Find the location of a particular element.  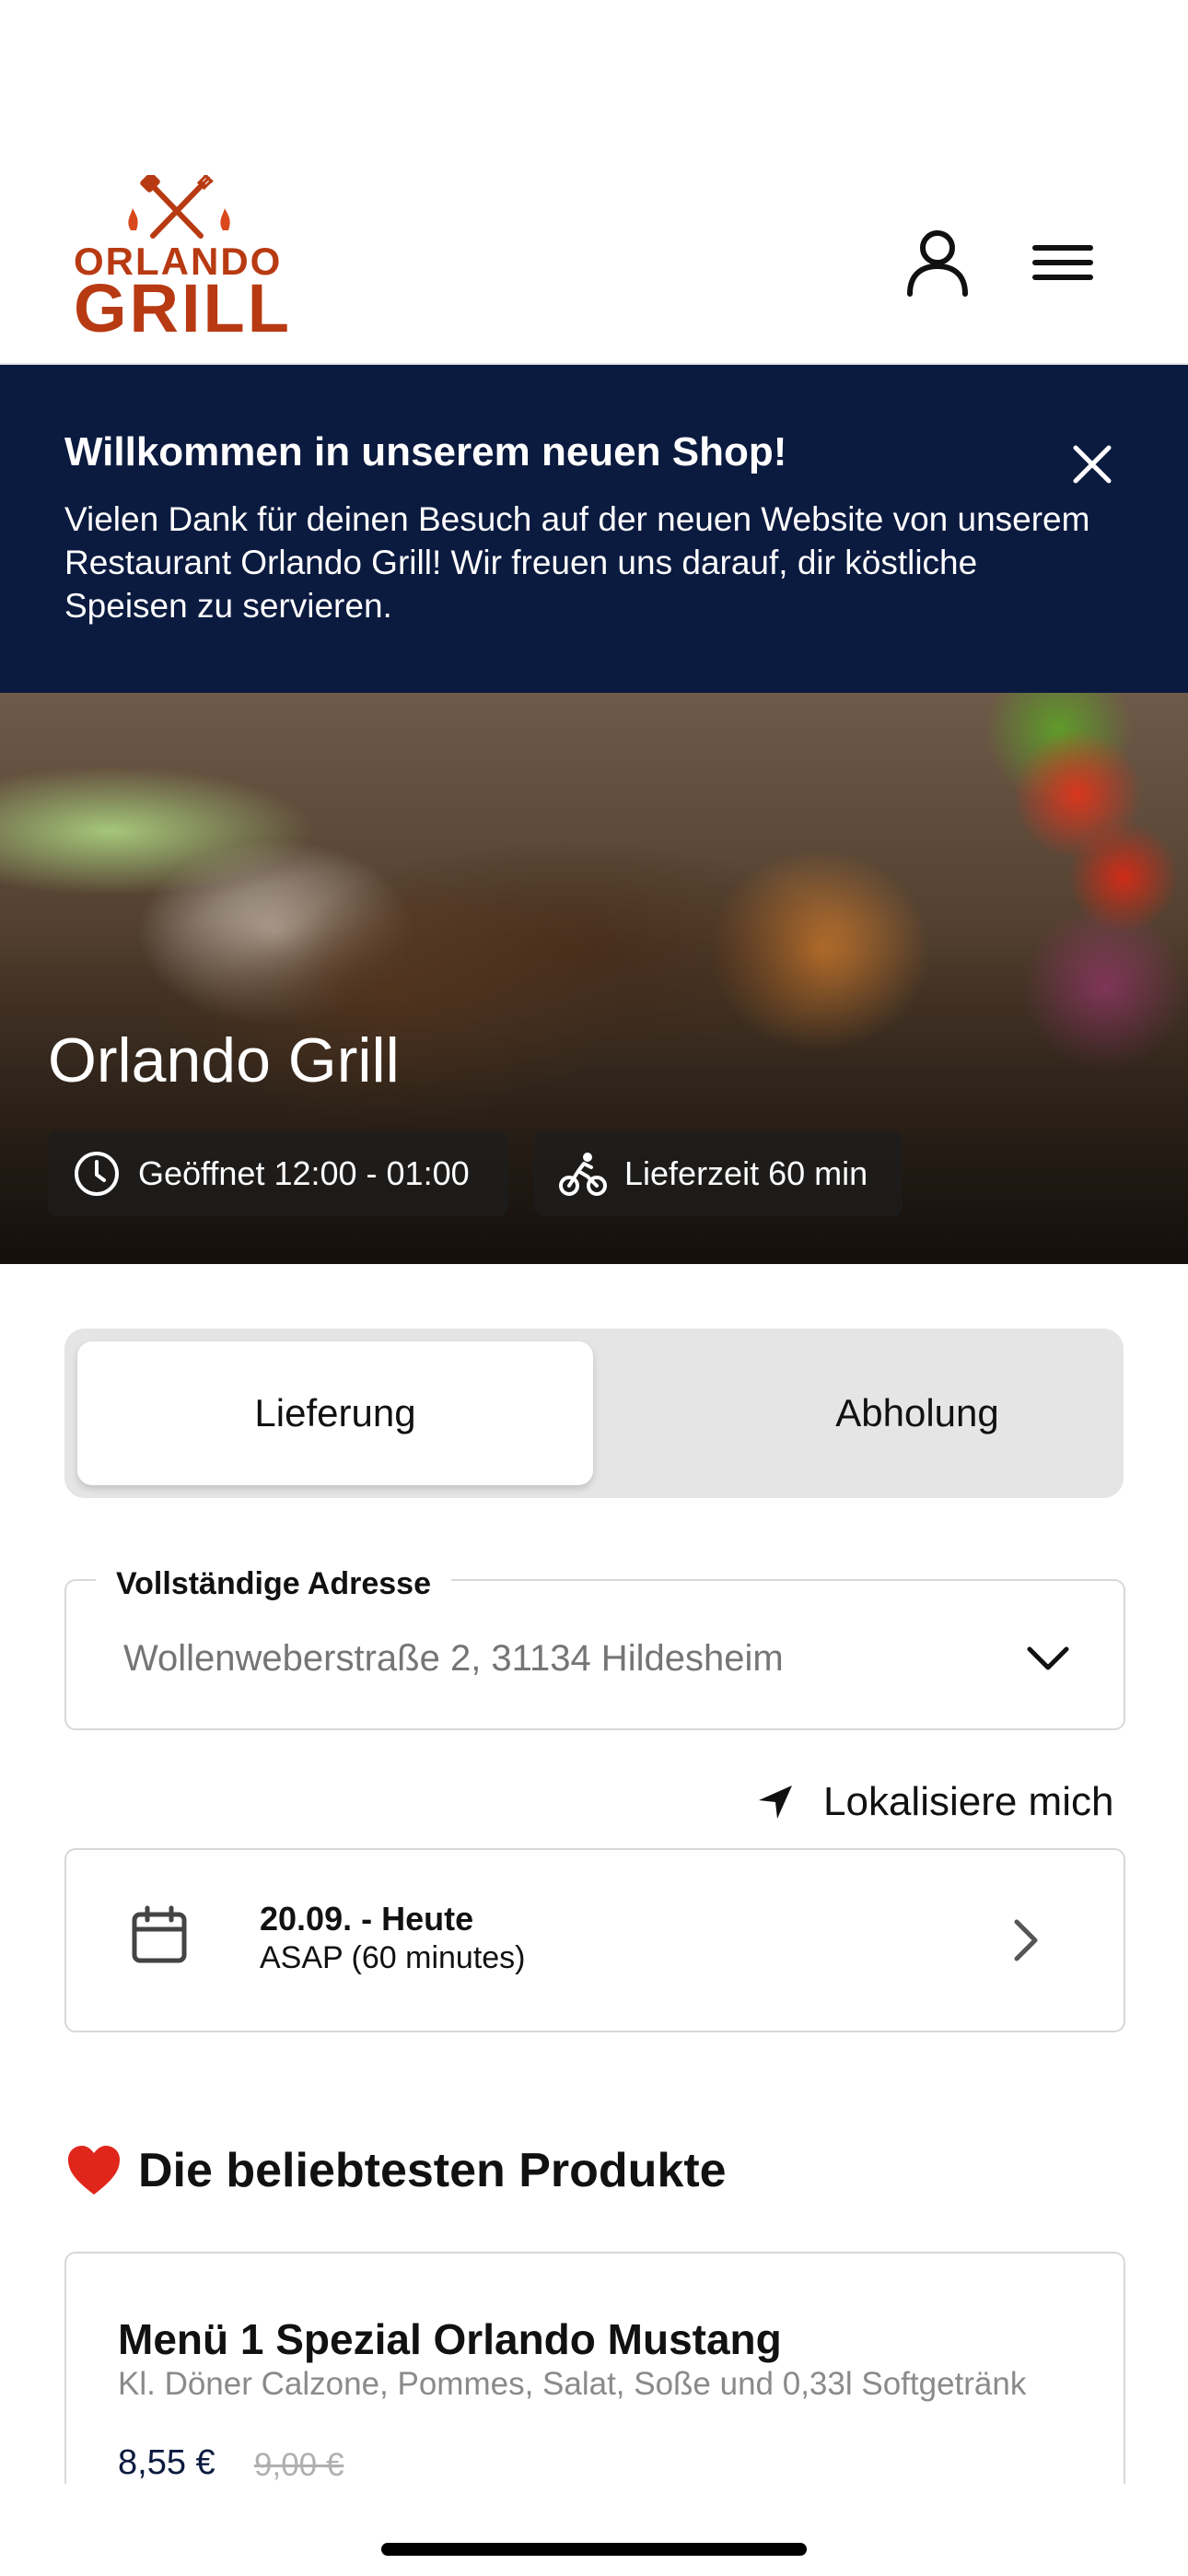

opening-hours-badge: Geöffnet 12:00 - 01:00 is located at coordinates (278, 1173).